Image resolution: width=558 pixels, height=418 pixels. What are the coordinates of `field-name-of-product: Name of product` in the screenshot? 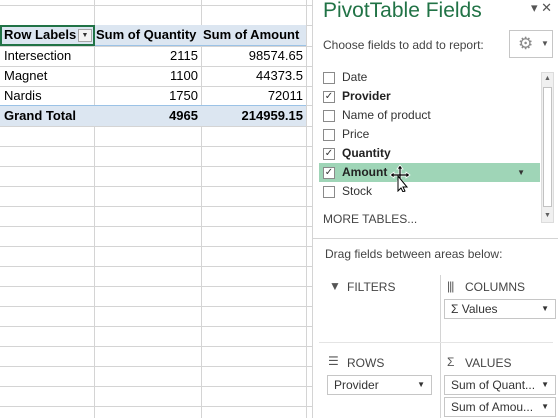 It's located at (429, 115).